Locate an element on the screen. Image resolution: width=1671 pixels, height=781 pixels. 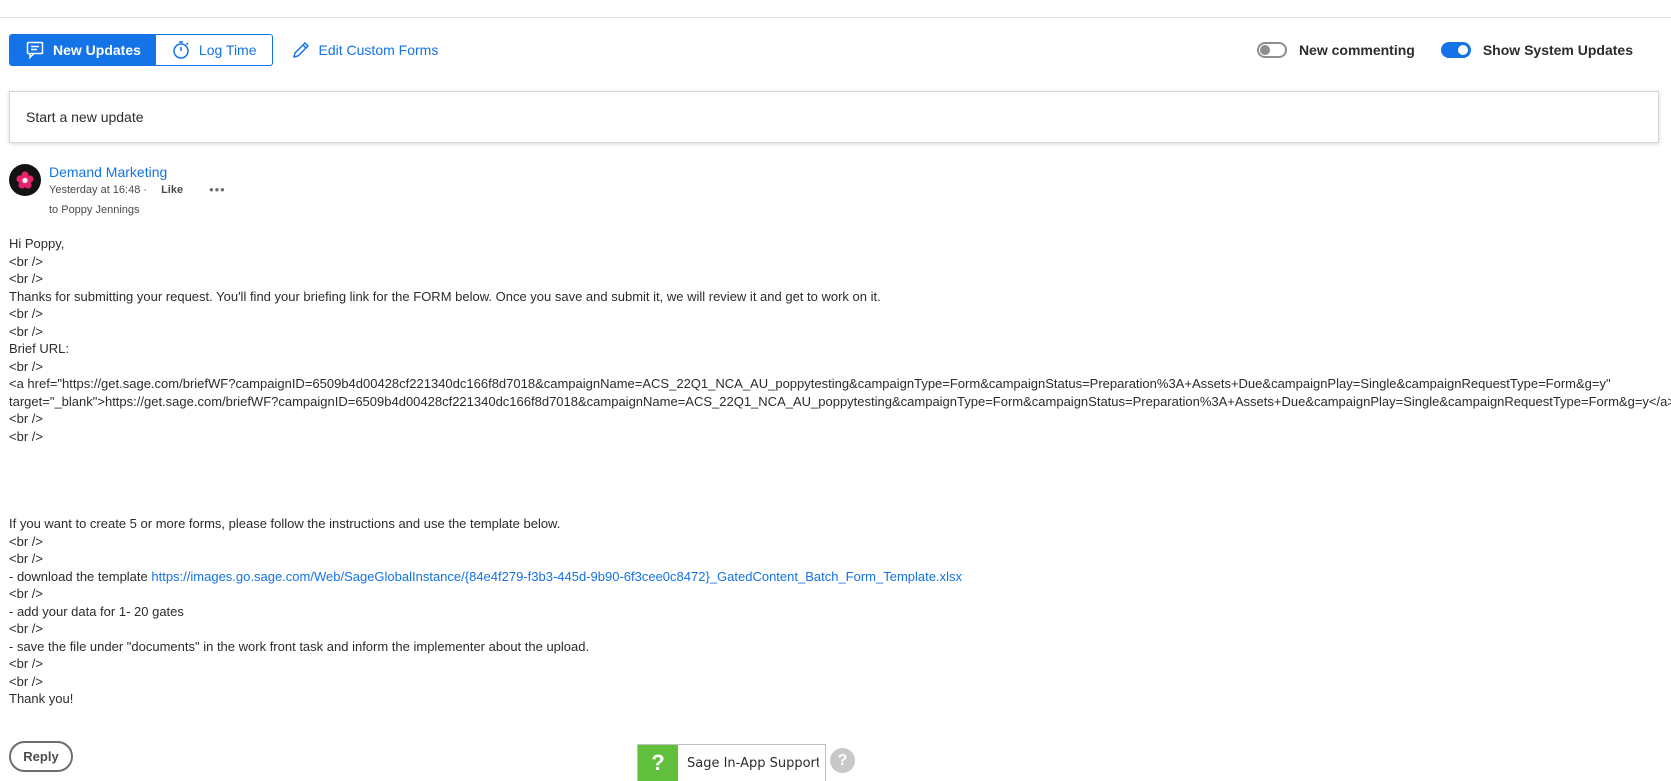
log-time-tab: Log Time is located at coordinates (214, 50).